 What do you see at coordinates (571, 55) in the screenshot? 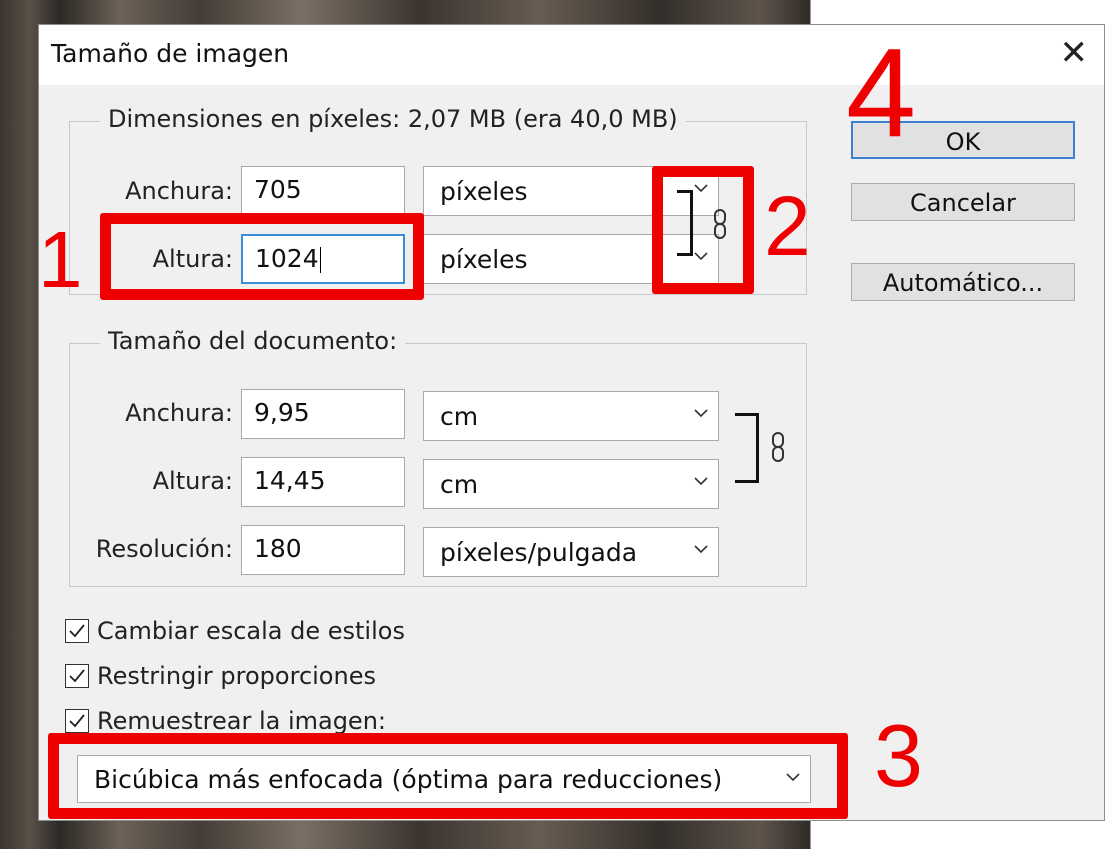
I see `title-bar: Tamaño de imagen ✕` at bounding box center [571, 55].